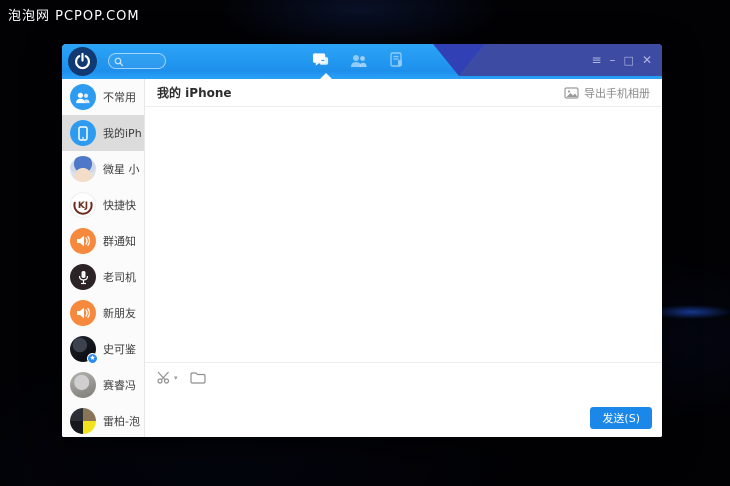  I want to click on sidebar-item-label: 群通知, so click(119, 241).